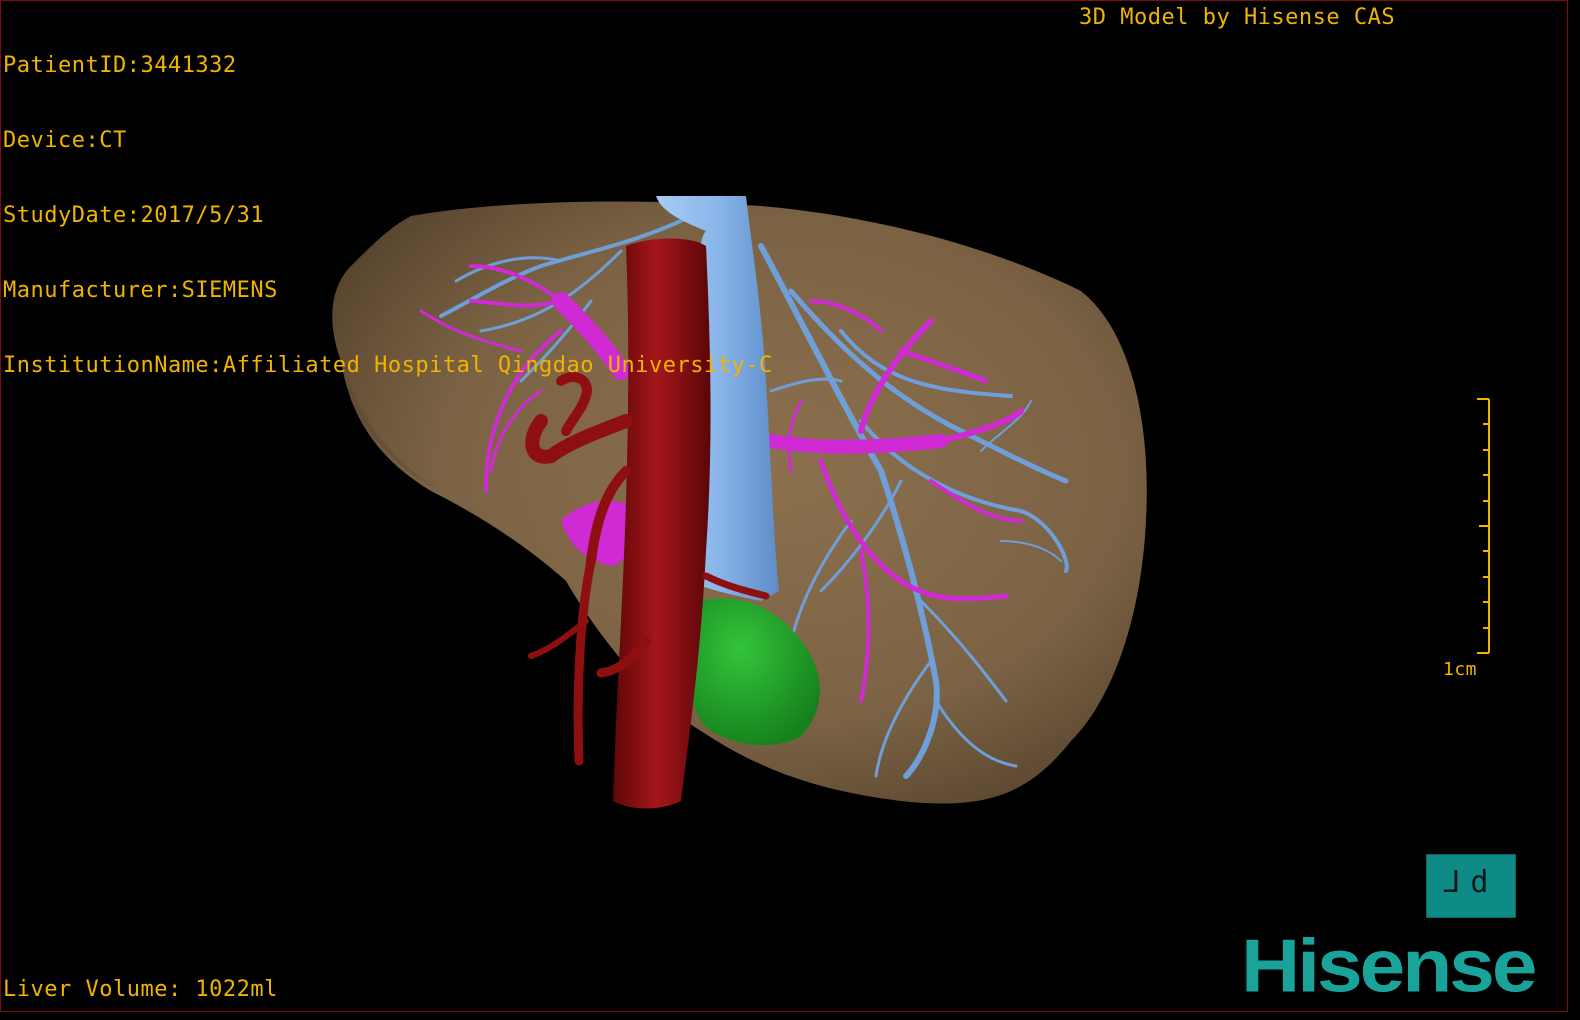  I want to click on study-date: StudyDate:2017/5/31, so click(134, 215).